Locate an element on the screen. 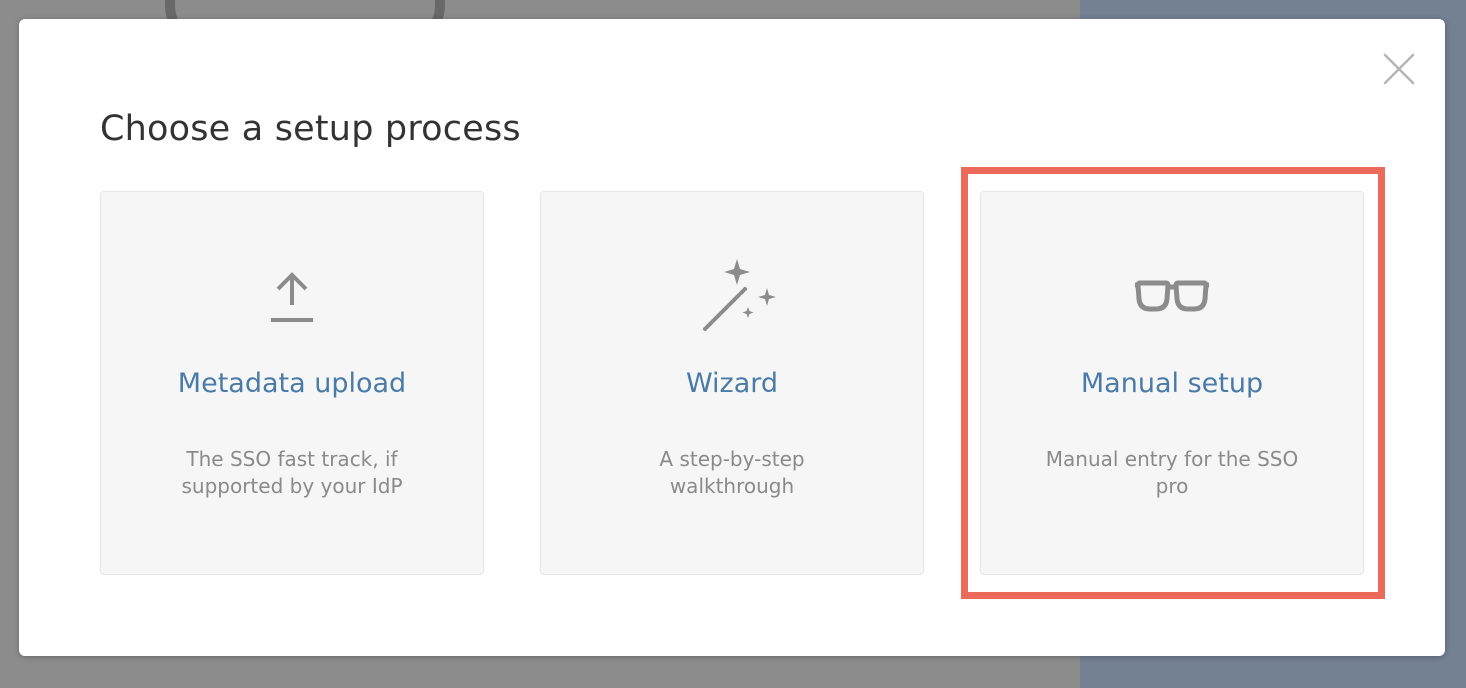 The image size is (1466, 688). option-title: Metadata upload is located at coordinates (292, 383).